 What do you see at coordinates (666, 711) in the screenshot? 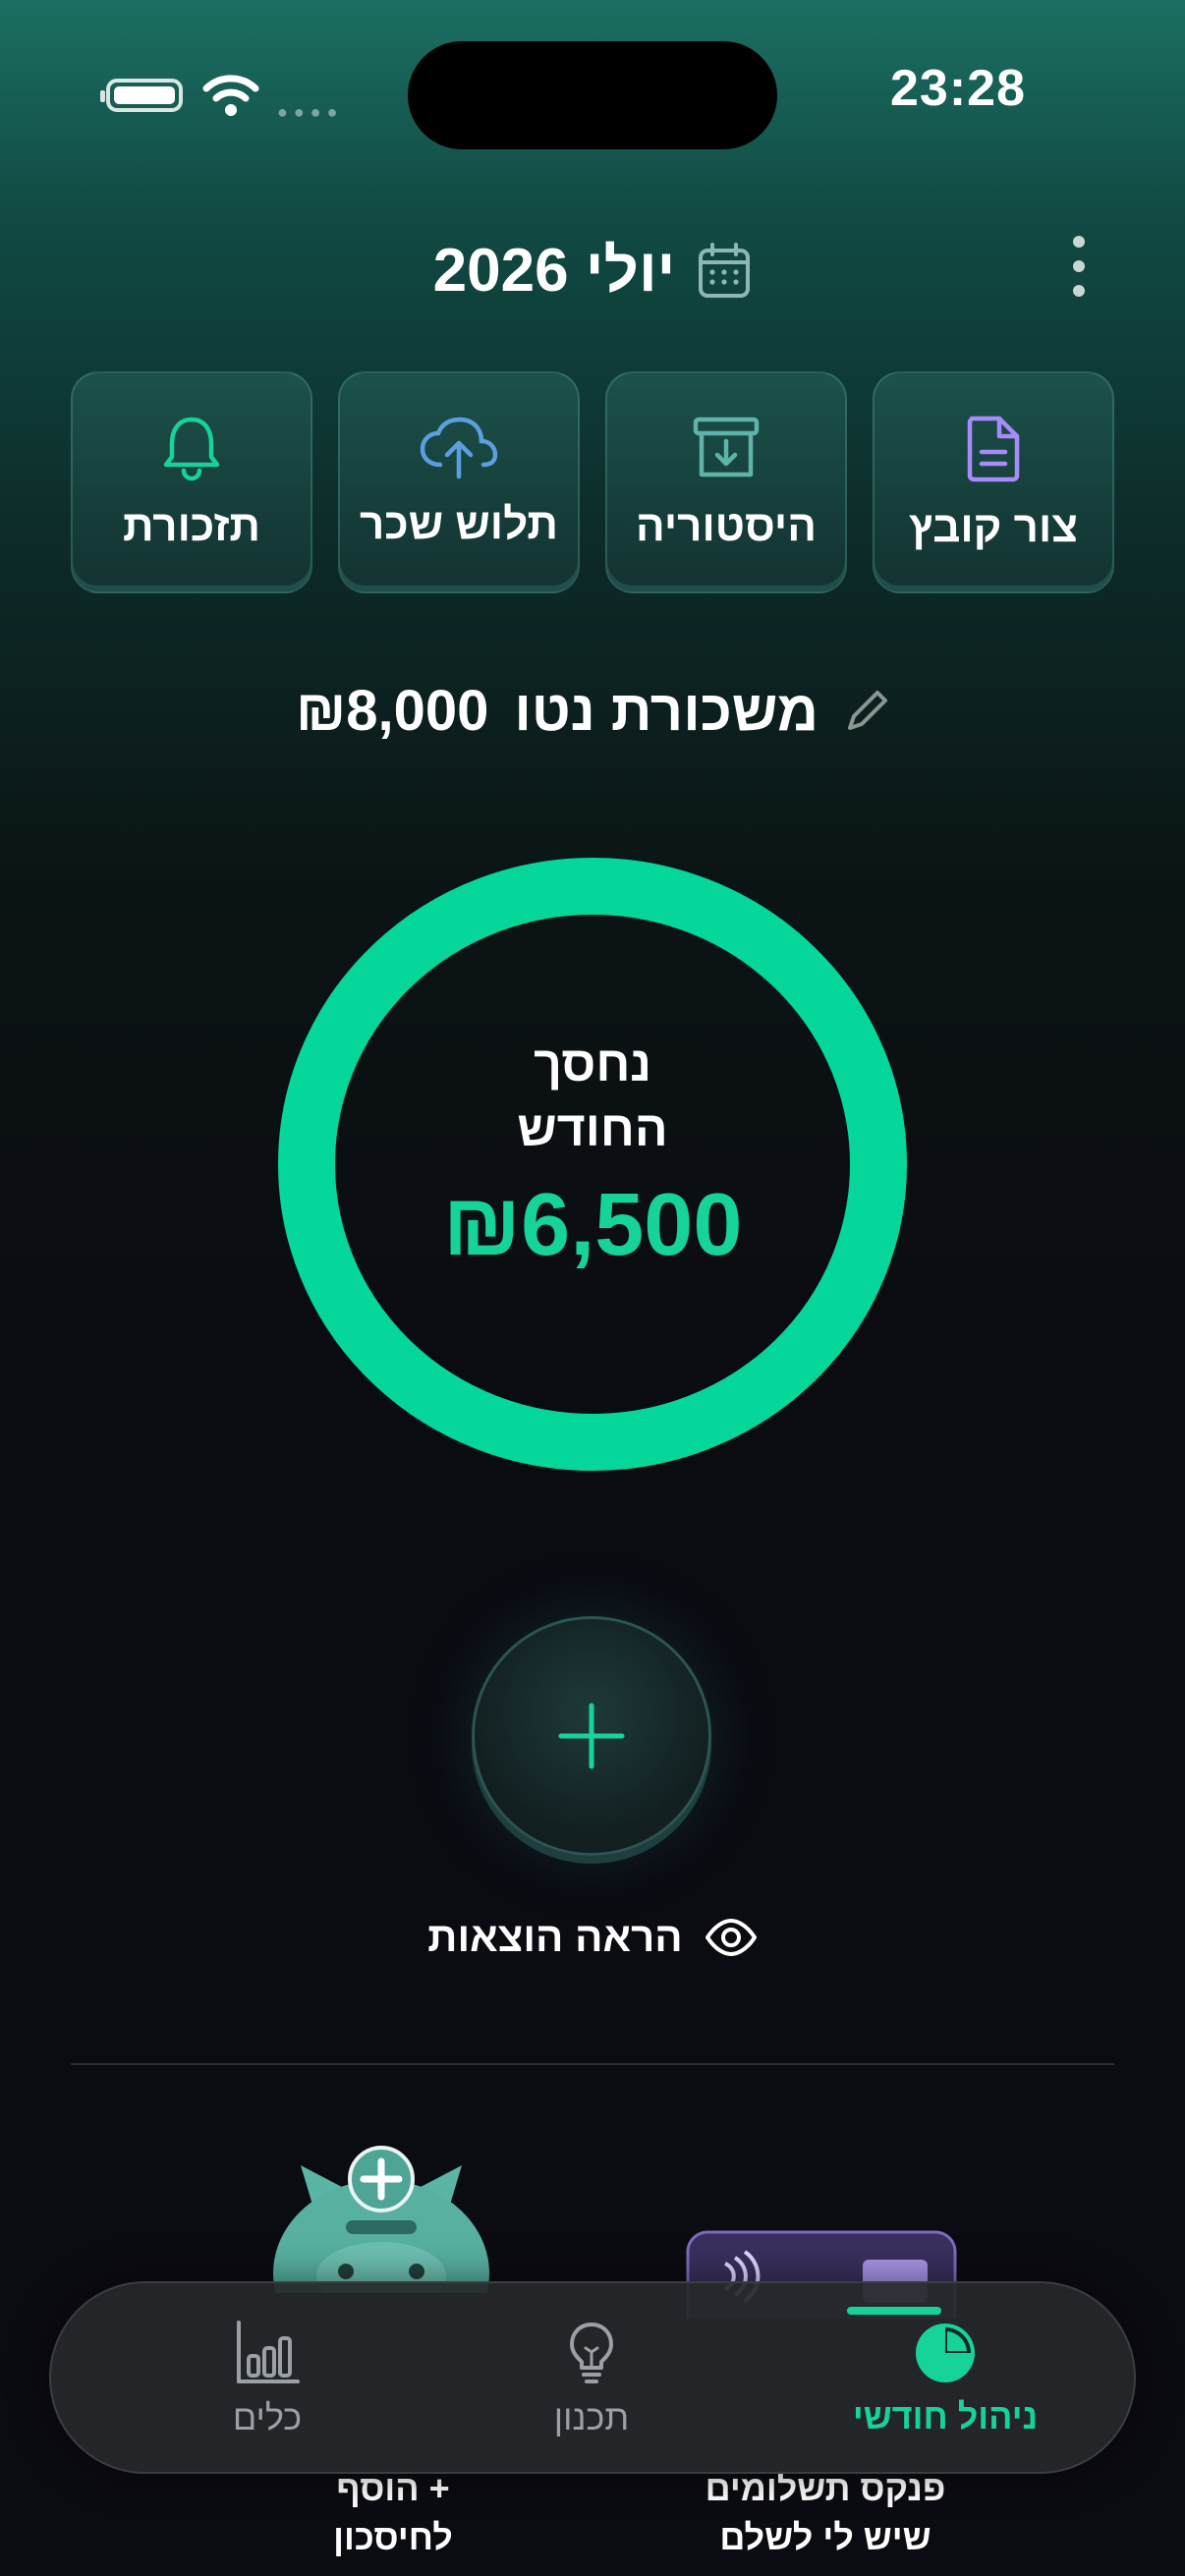
I see `net-salary-label: משכורת נטו` at bounding box center [666, 711].